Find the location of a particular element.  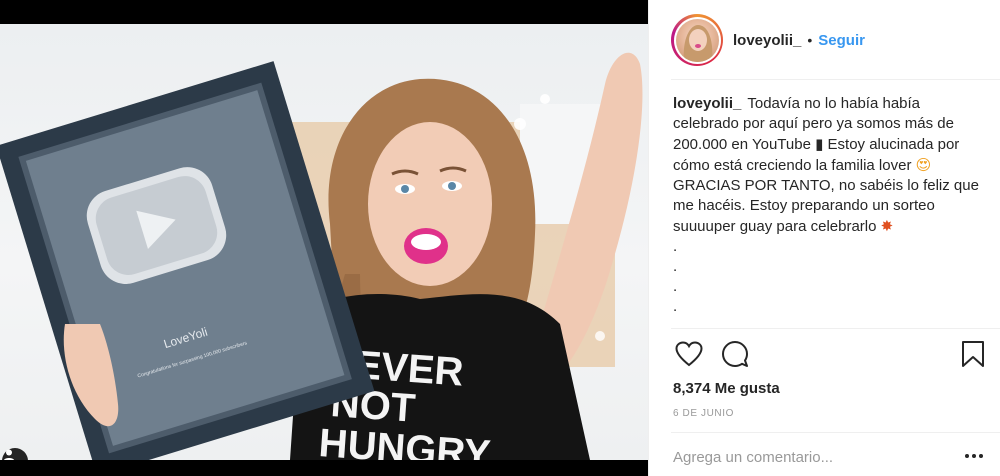

more-options-button is located at coordinates (974, 456).